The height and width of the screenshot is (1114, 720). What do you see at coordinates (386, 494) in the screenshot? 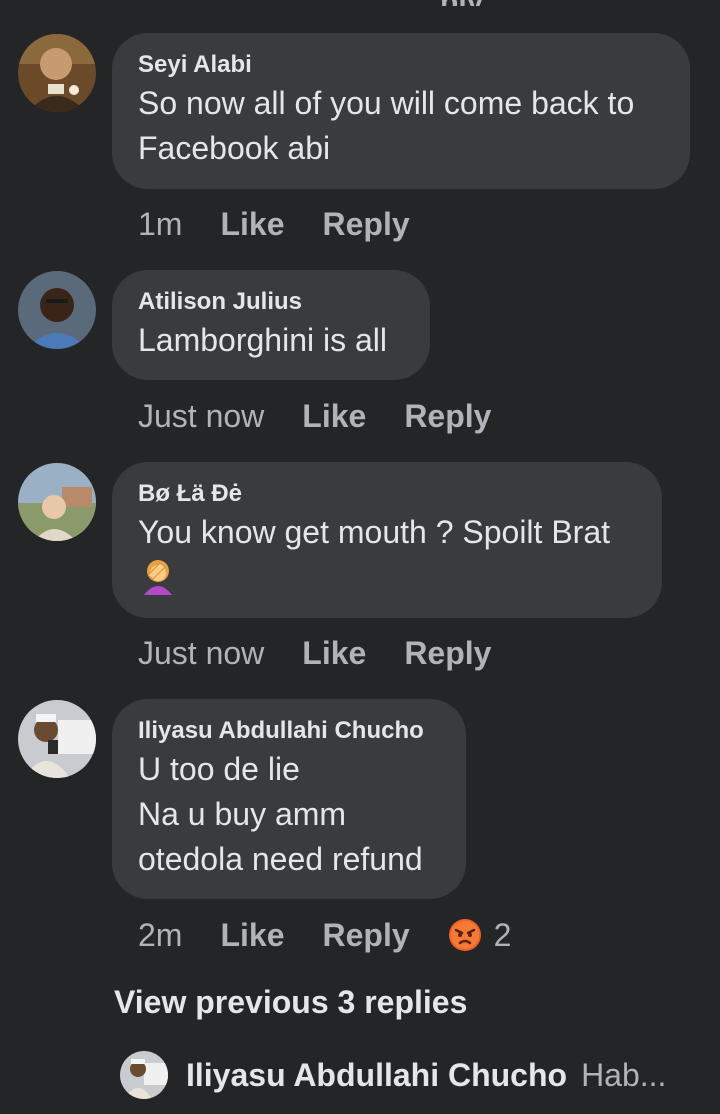
I see `comment-author: Bø Łä Đė` at bounding box center [386, 494].